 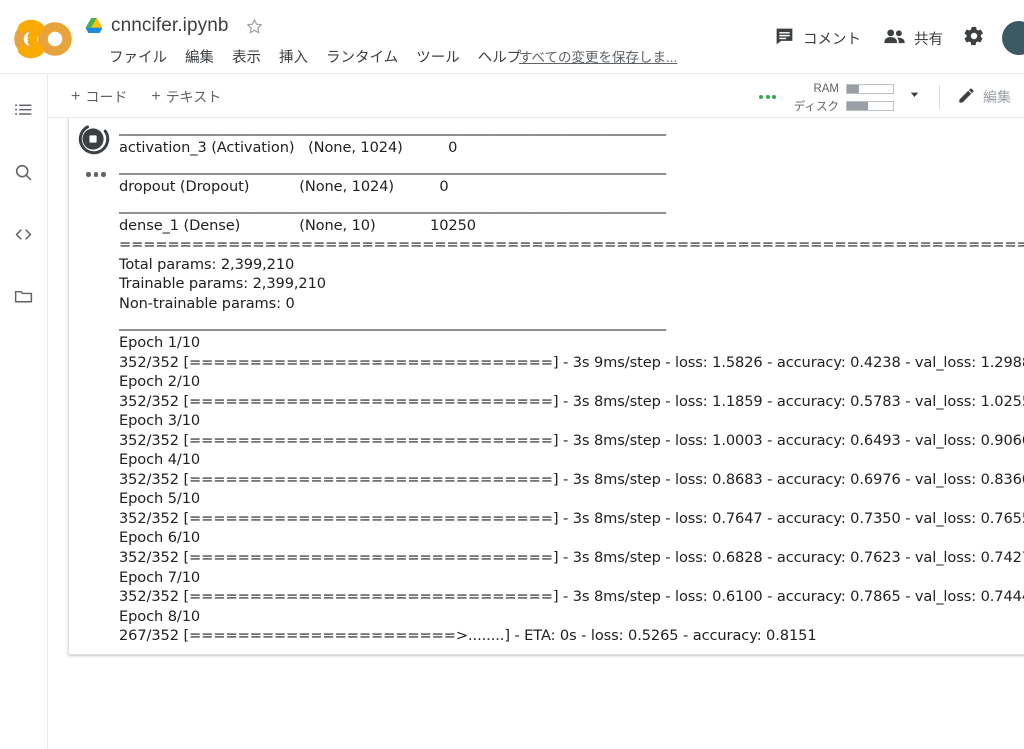 What do you see at coordinates (826, 88) in the screenshot?
I see `ram-label: RAM` at bounding box center [826, 88].